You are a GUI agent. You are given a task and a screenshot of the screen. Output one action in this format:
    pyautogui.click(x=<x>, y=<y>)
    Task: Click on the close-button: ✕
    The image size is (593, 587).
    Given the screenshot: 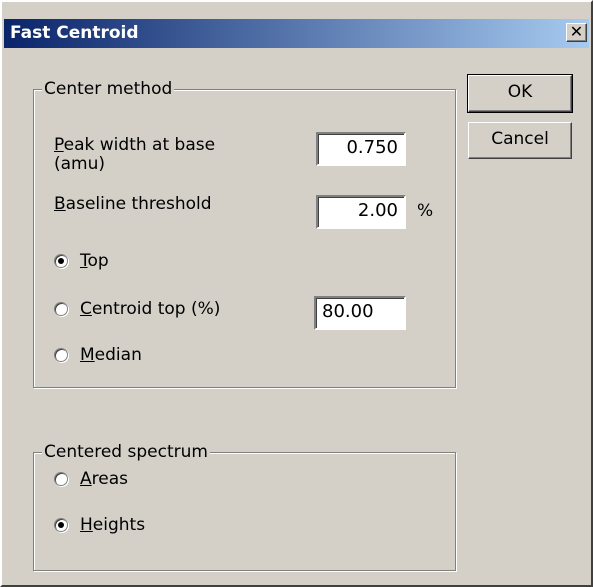 What is the action you would take?
    pyautogui.click(x=576, y=32)
    